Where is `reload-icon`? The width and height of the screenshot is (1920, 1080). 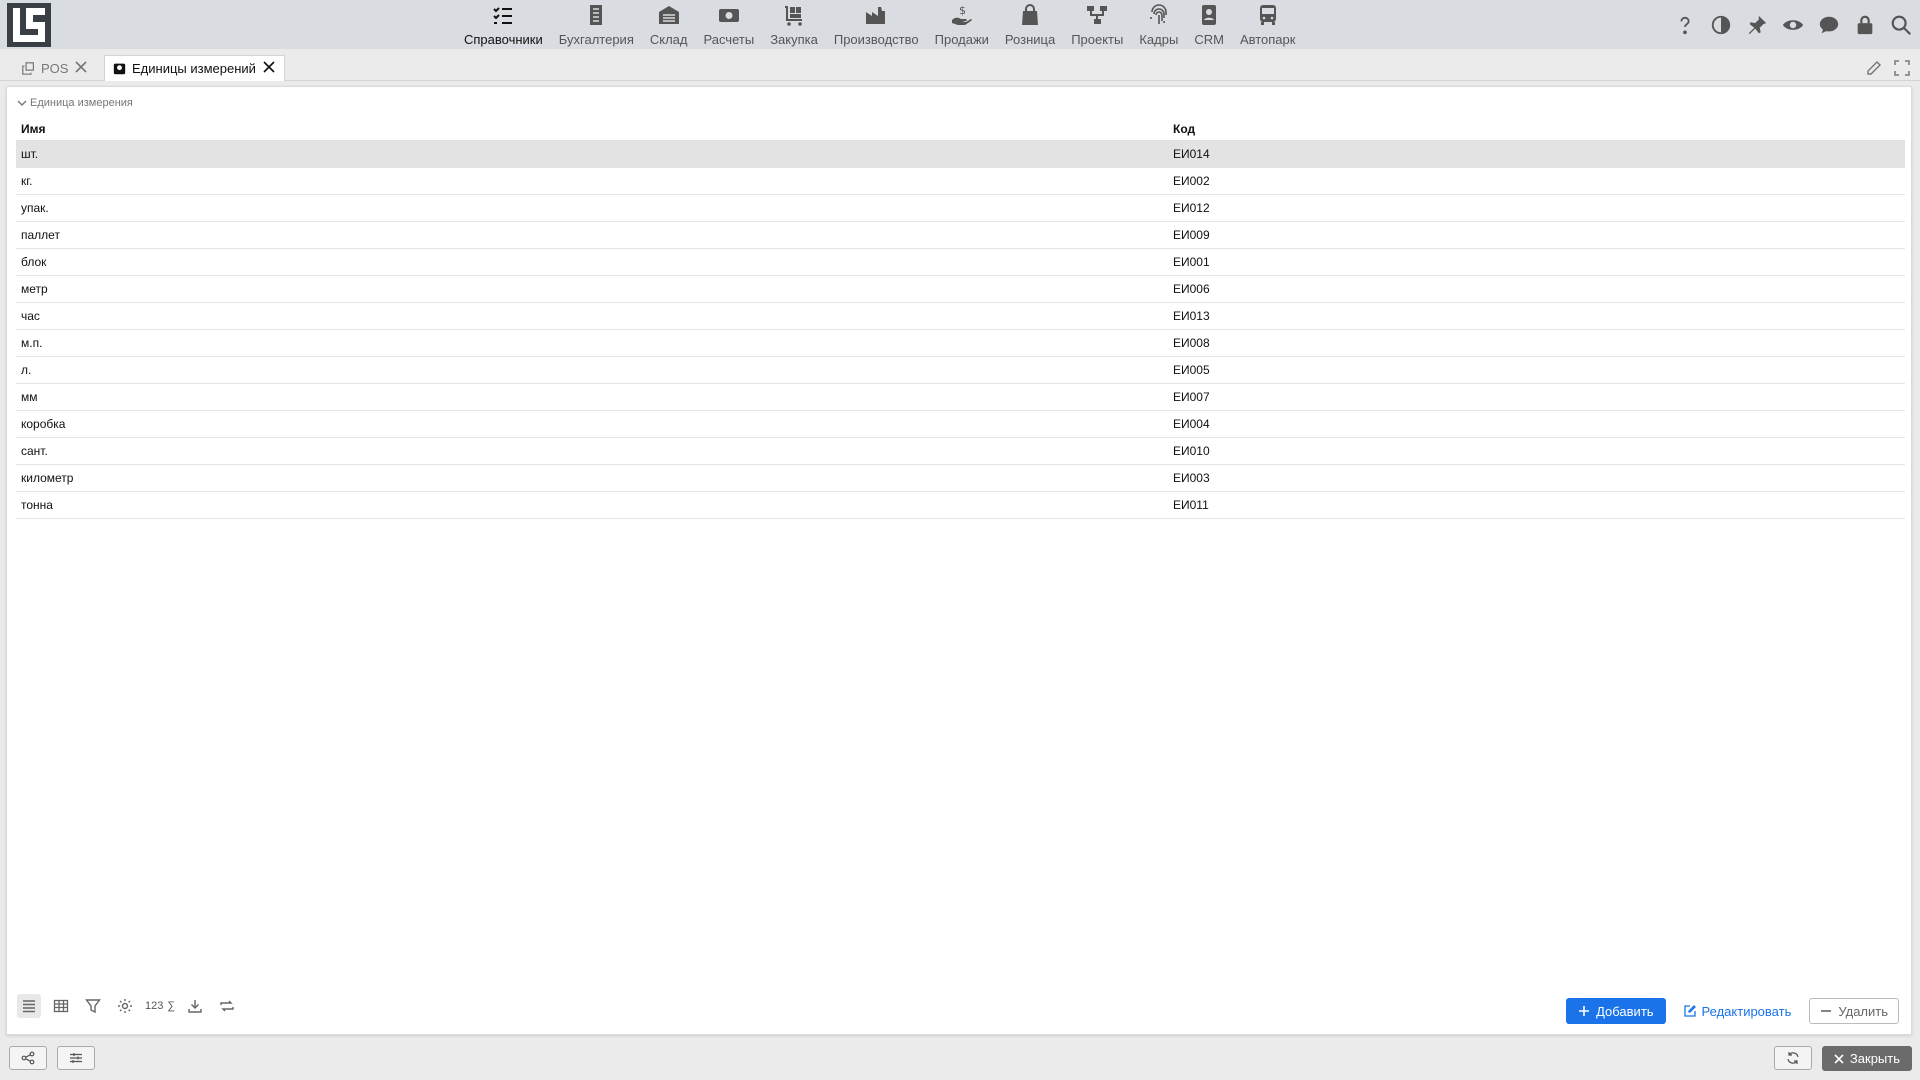 reload-icon is located at coordinates (1793, 1058).